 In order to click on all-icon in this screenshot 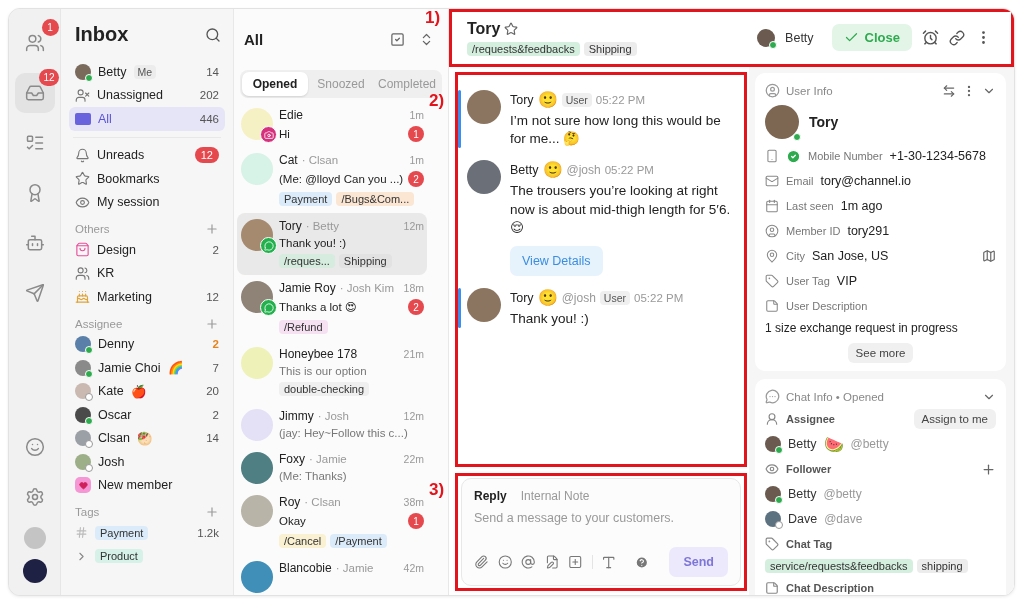, I will do `click(83, 118)`.